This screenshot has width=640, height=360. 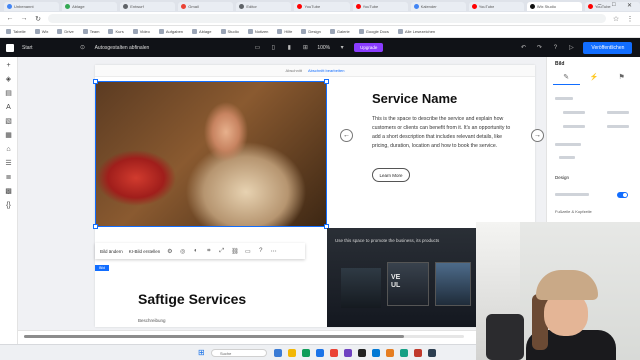 I want to click on scrollbar-thumb, so click(x=214, y=336).